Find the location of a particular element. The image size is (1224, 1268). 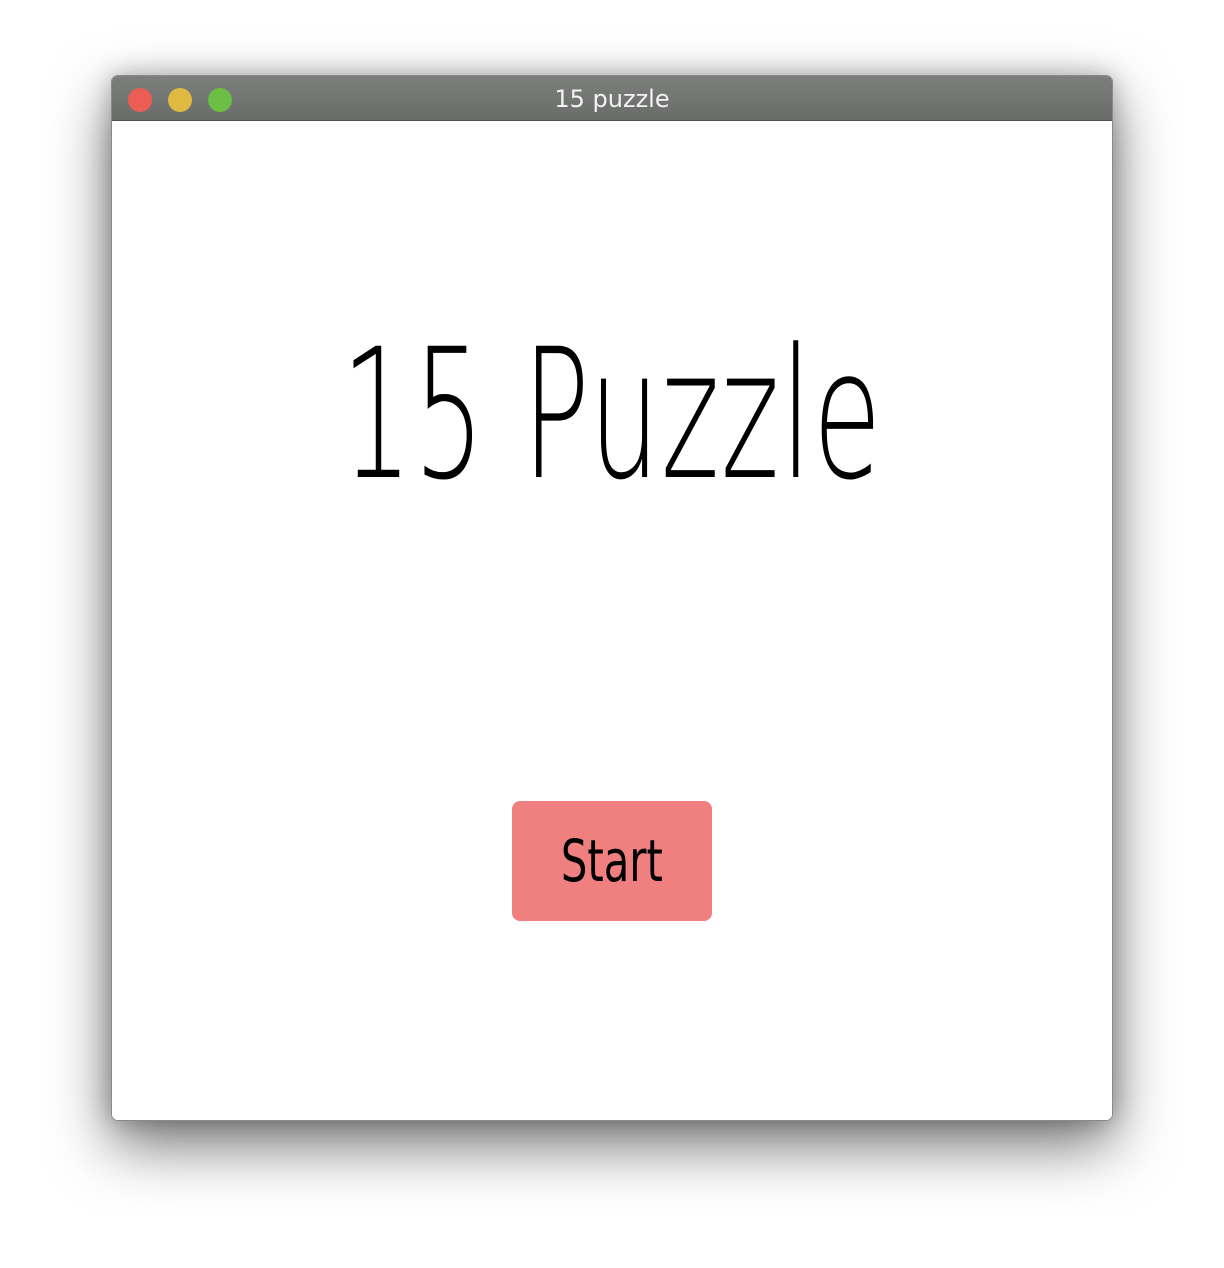

start-button-label: Start is located at coordinates (612, 861).